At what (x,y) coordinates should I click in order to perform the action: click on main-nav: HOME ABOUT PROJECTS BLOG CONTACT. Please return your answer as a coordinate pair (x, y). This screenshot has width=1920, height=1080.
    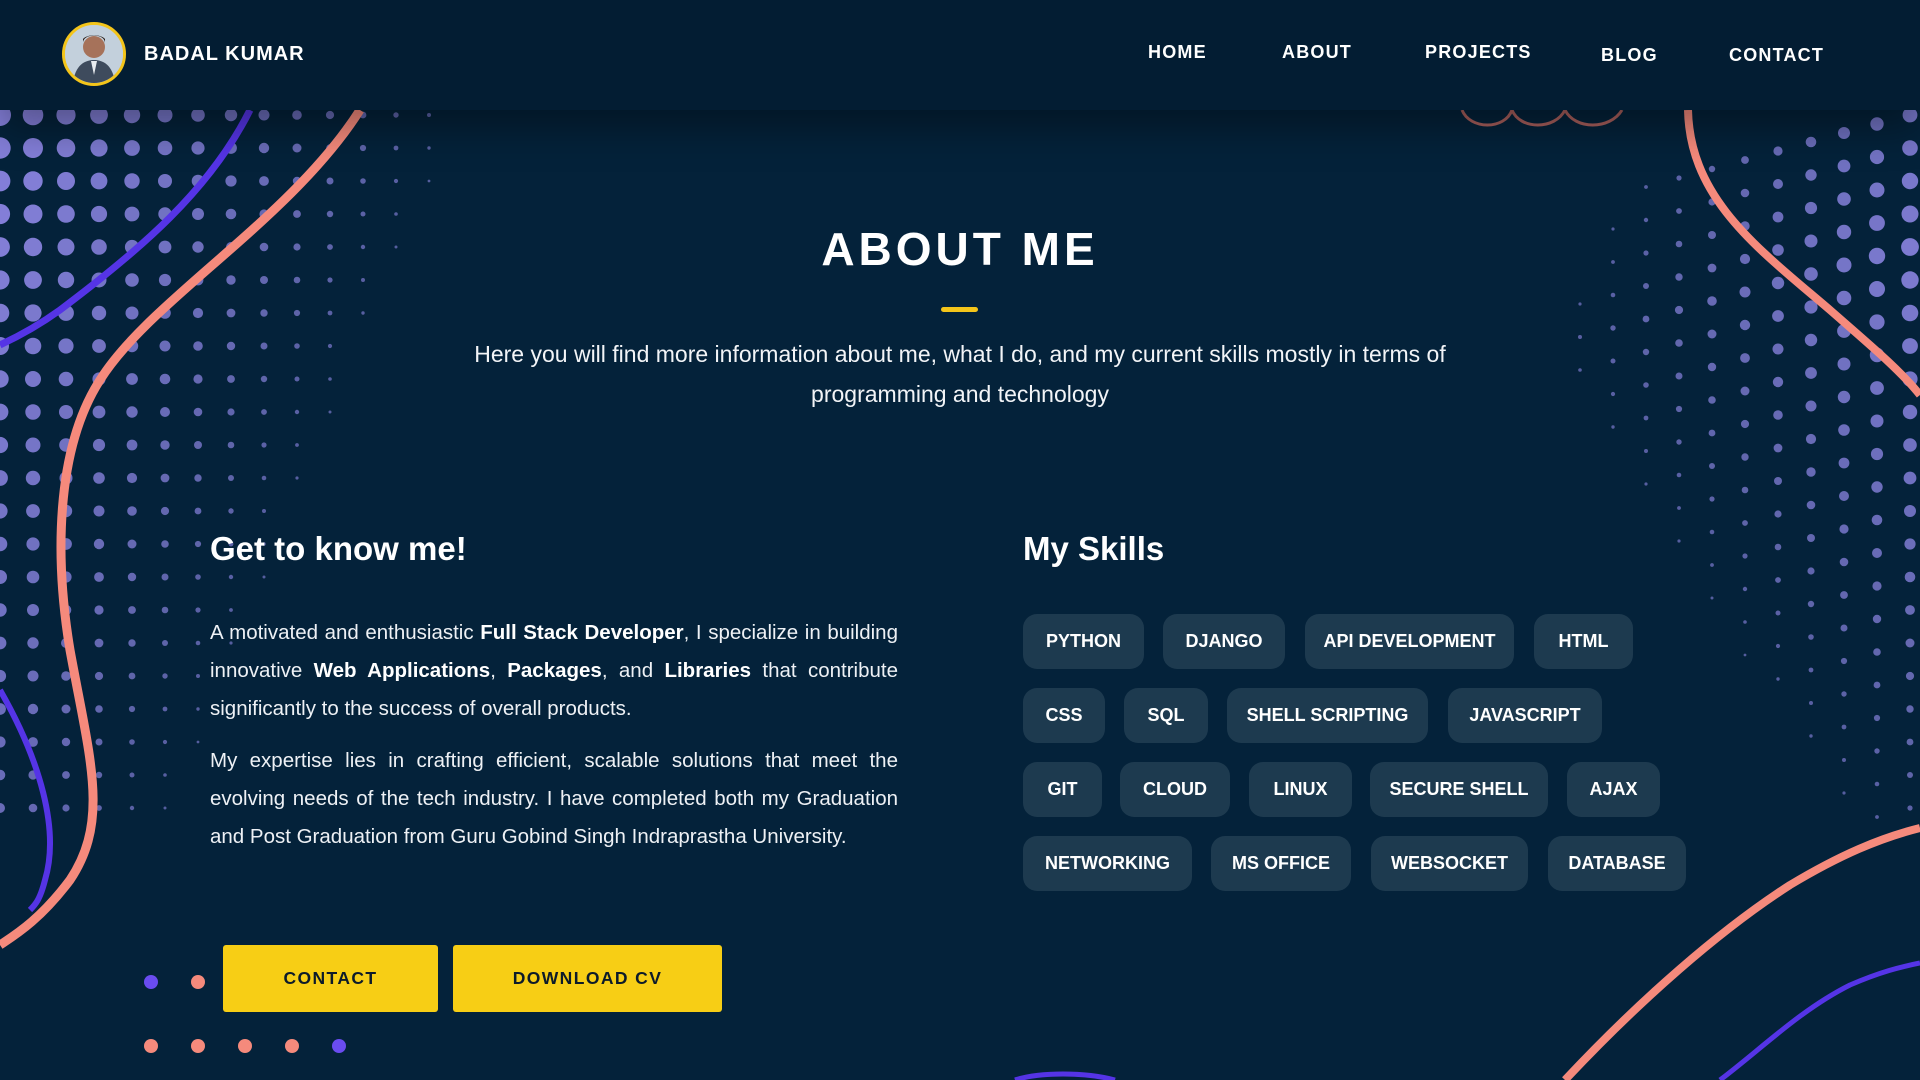
    Looking at the image, I should click on (960, 55).